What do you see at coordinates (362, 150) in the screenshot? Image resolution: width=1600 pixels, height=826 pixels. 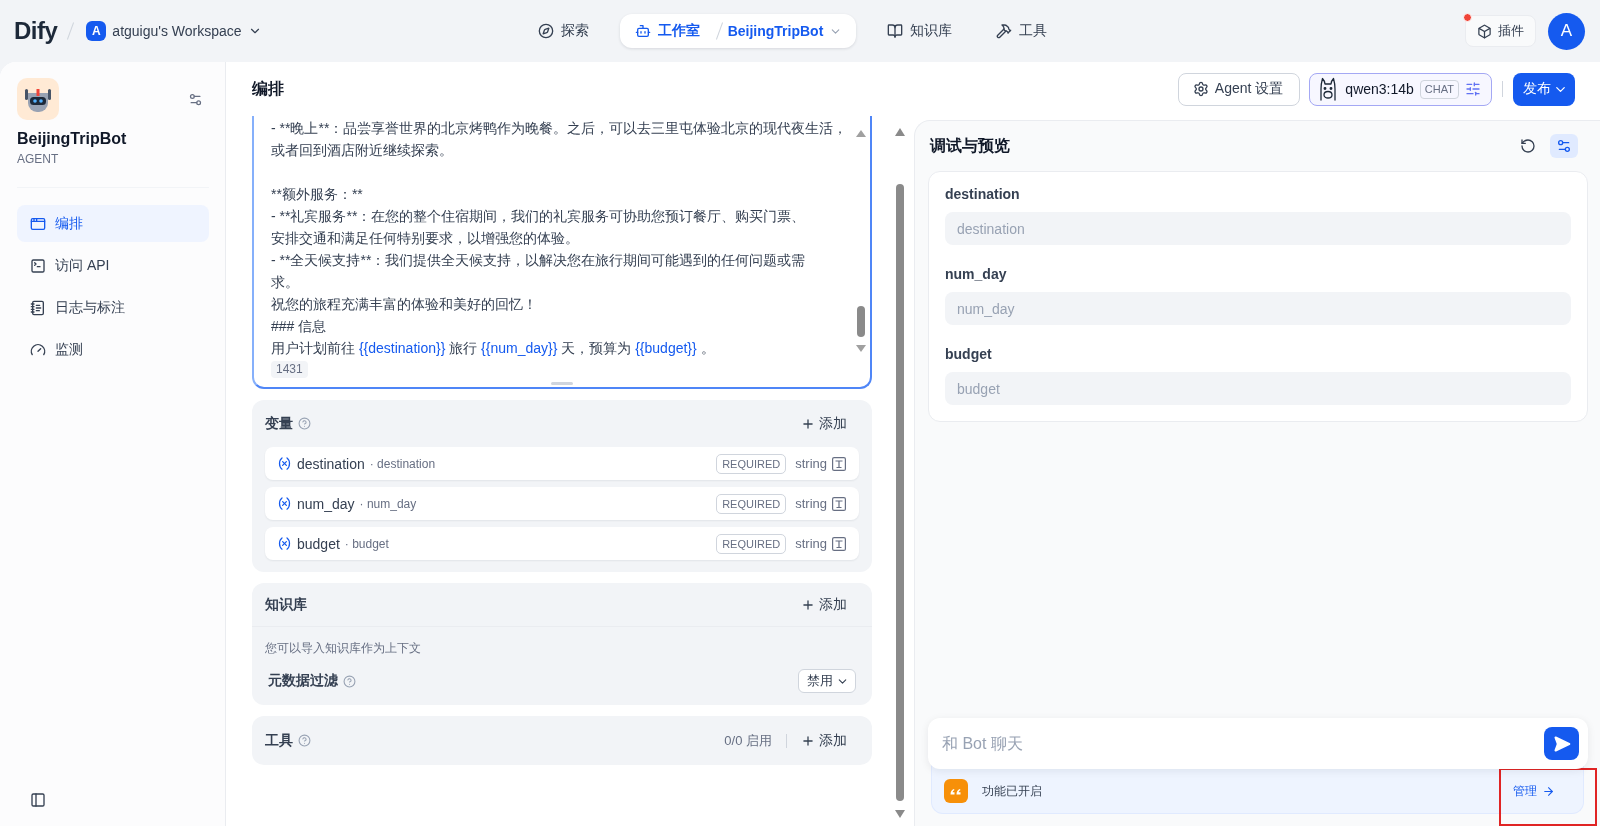 I see `prompt-line: 或者回到酒店附近继续探索。` at bounding box center [362, 150].